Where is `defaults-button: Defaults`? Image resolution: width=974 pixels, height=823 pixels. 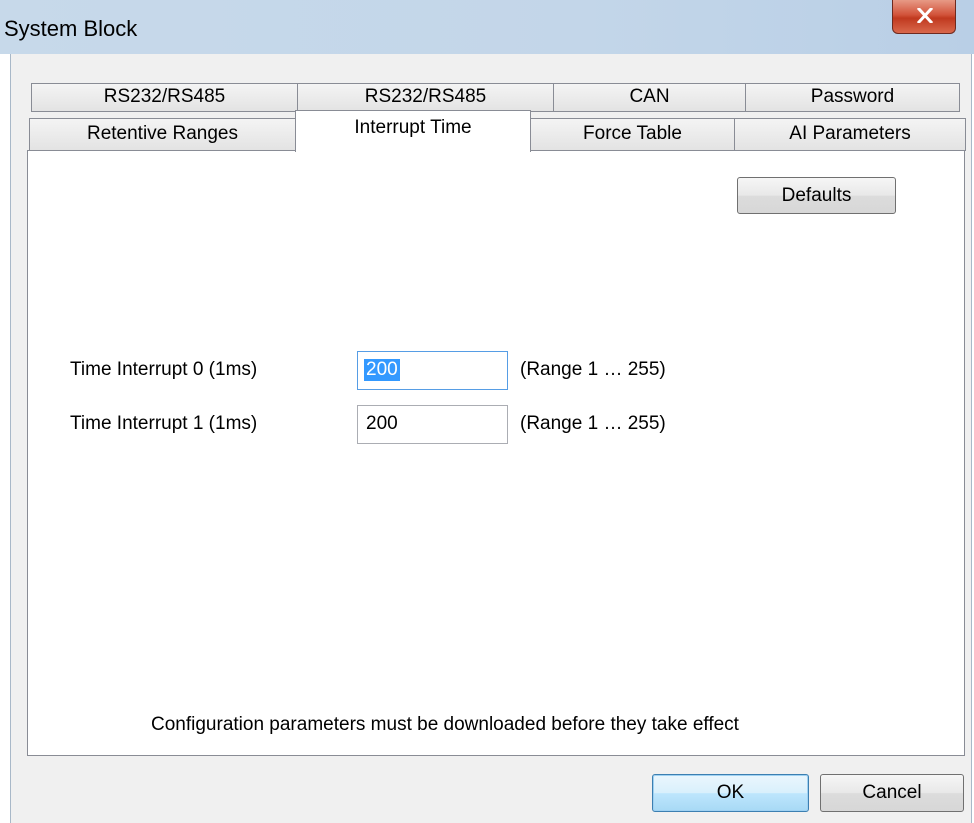 defaults-button: Defaults is located at coordinates (816, 195).